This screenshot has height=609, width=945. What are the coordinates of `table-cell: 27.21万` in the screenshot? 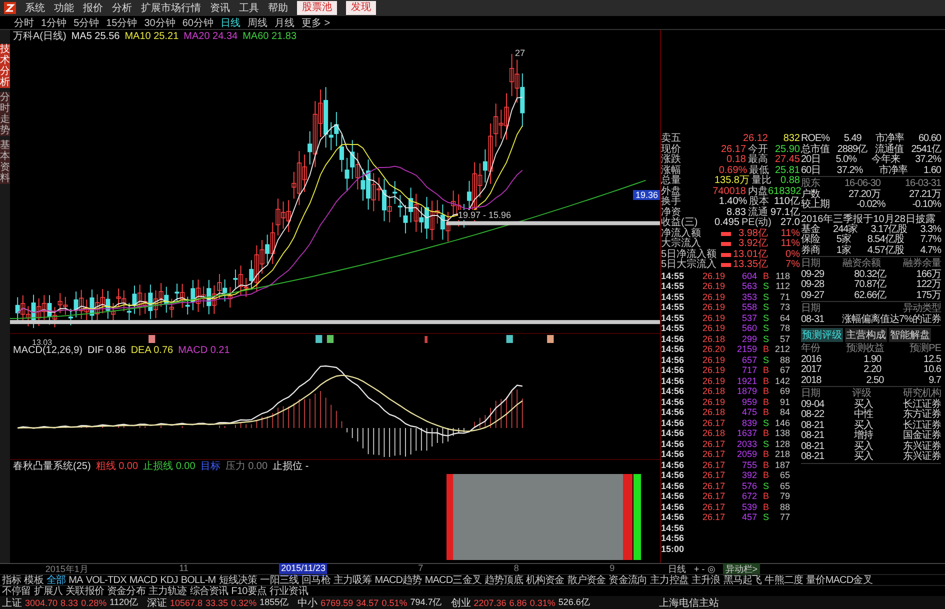 It's located at (924, 195).